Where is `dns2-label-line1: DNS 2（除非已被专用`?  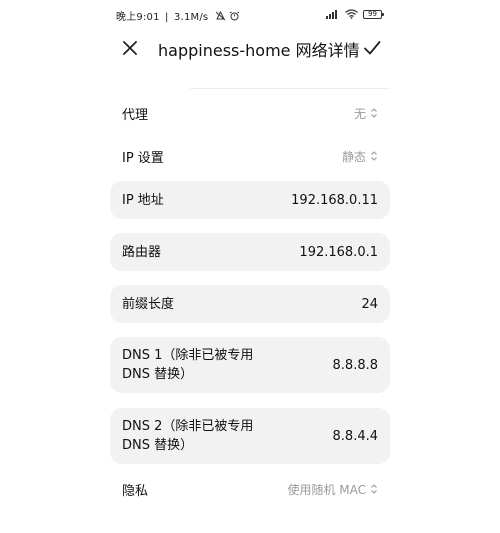
dns2-label-line1: DNS 2（除非已被专用 is located at coordinates (188, 426).